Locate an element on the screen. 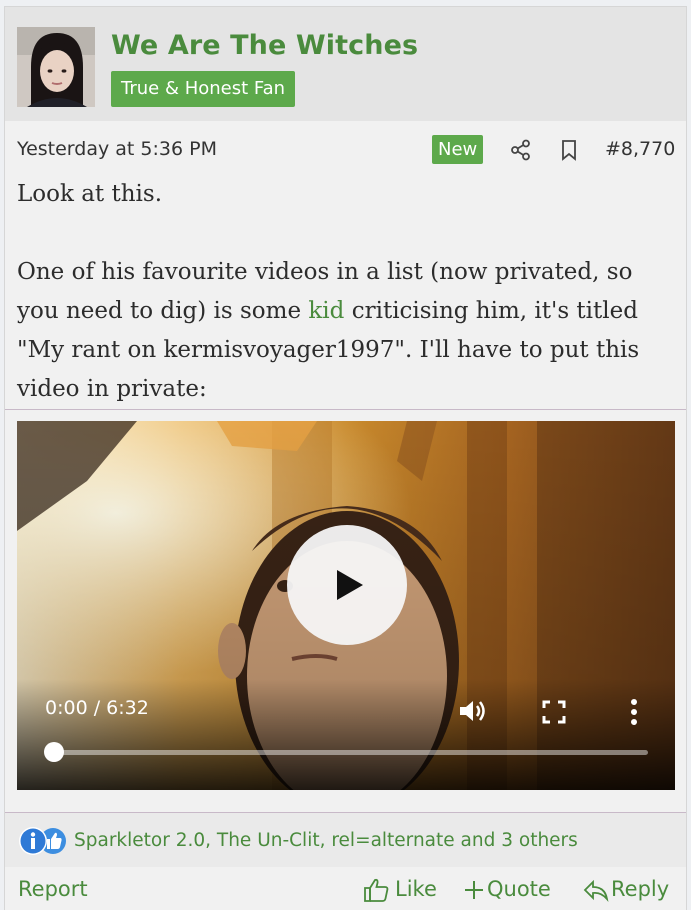 This screenshot has width=691, height=910. reaction-icons is located at coordinates (43, 841).